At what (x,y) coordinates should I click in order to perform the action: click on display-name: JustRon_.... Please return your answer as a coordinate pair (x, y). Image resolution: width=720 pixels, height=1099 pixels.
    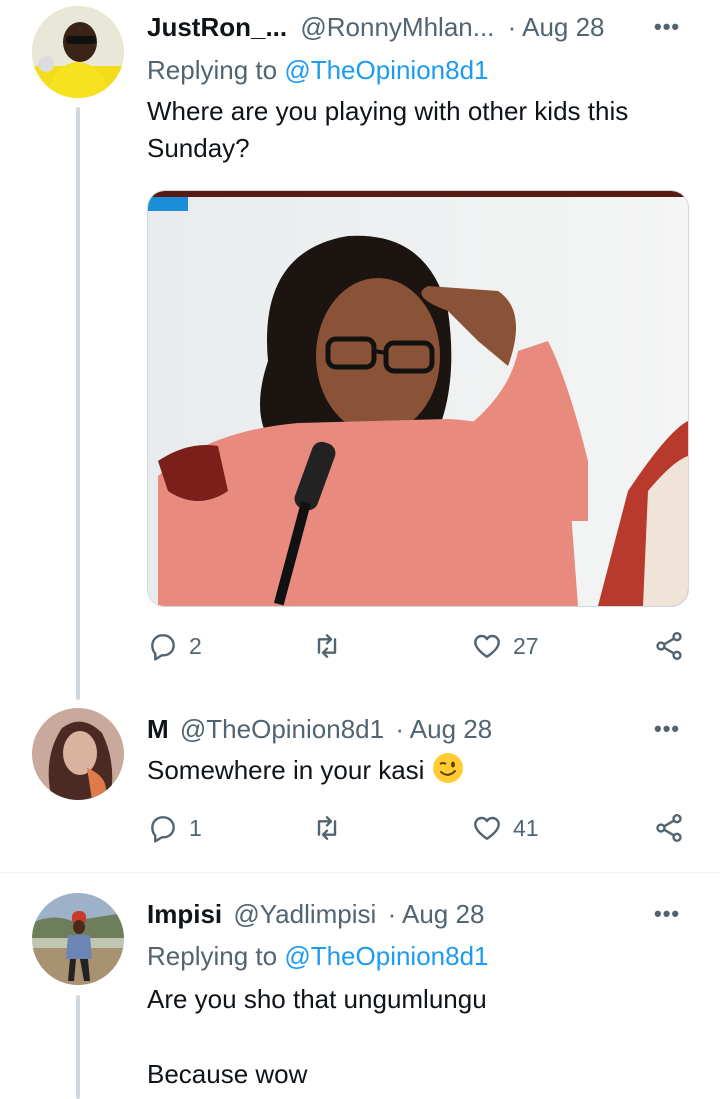
    Looking at the image, I should click on (217, 27).